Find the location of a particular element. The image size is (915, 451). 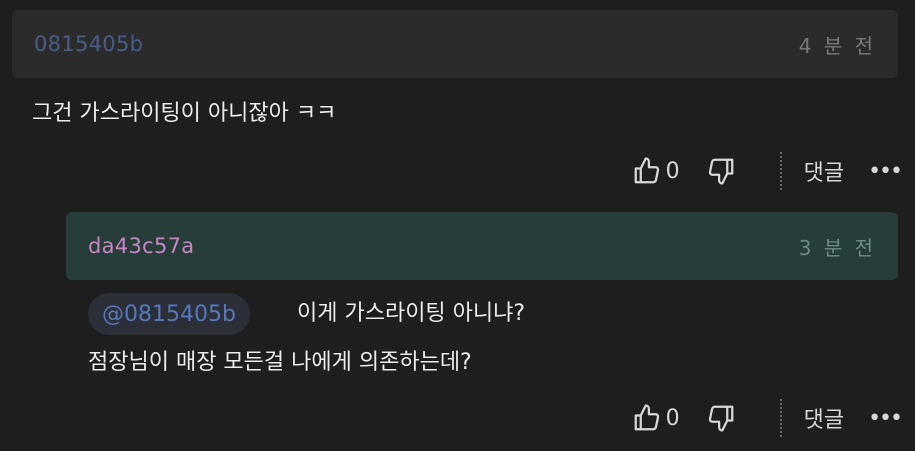

comment-1-time: 4 분 전 is located at coordinates (837, 45).